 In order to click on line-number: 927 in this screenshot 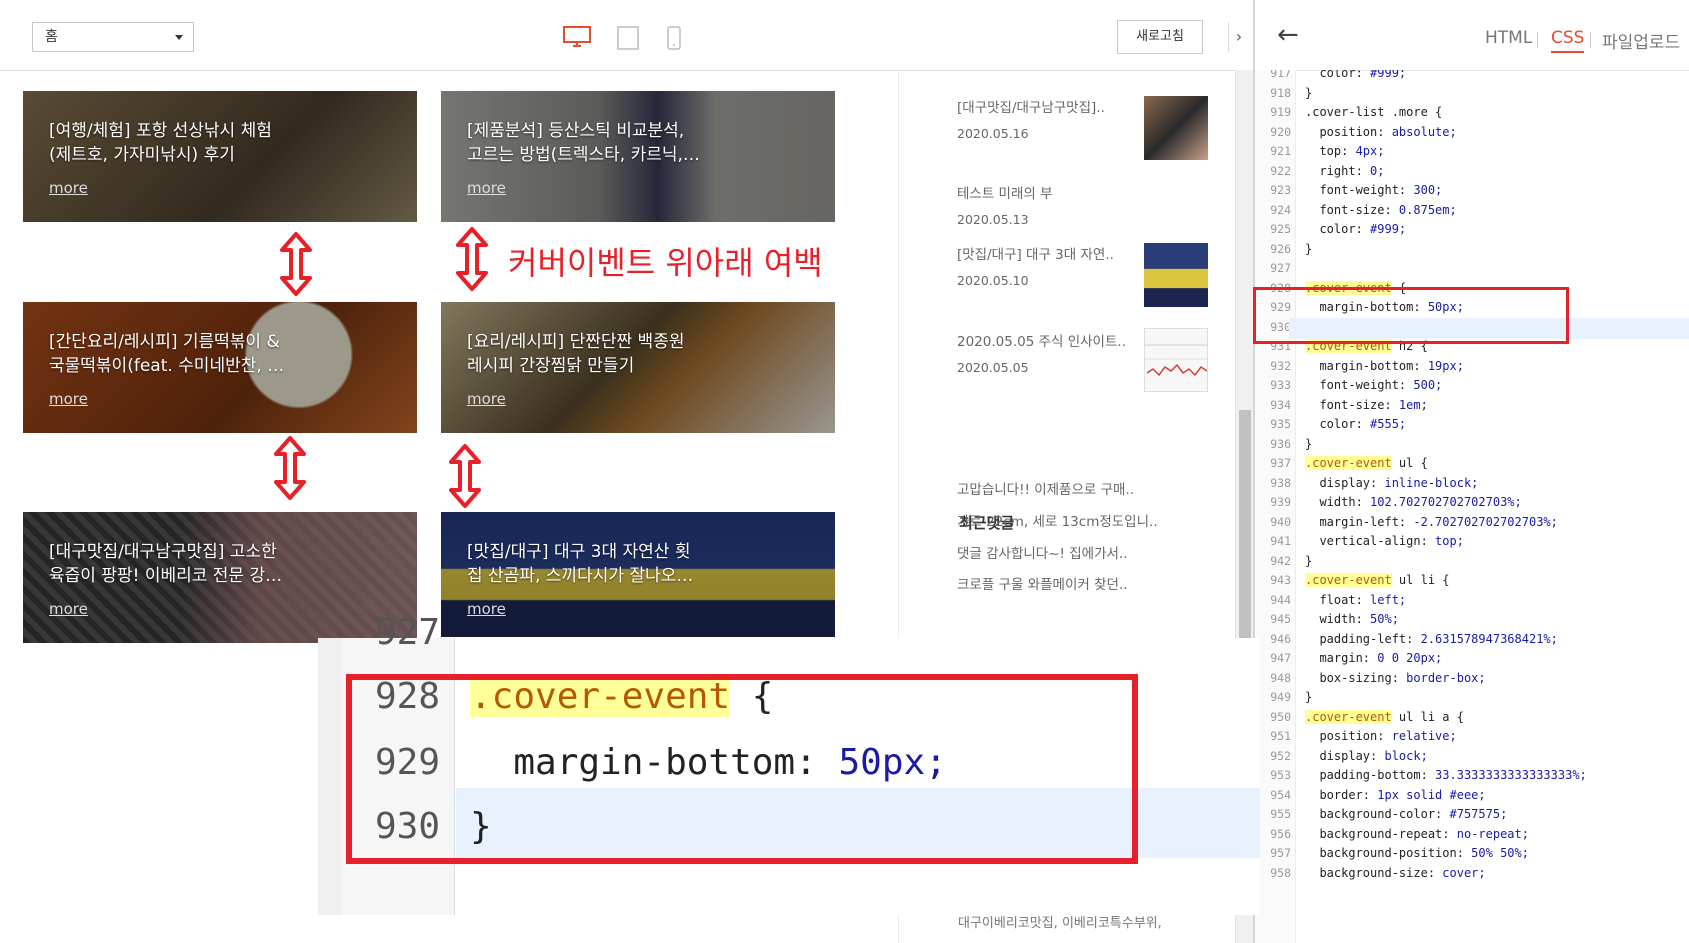, I will do `click(1280, 268)`.